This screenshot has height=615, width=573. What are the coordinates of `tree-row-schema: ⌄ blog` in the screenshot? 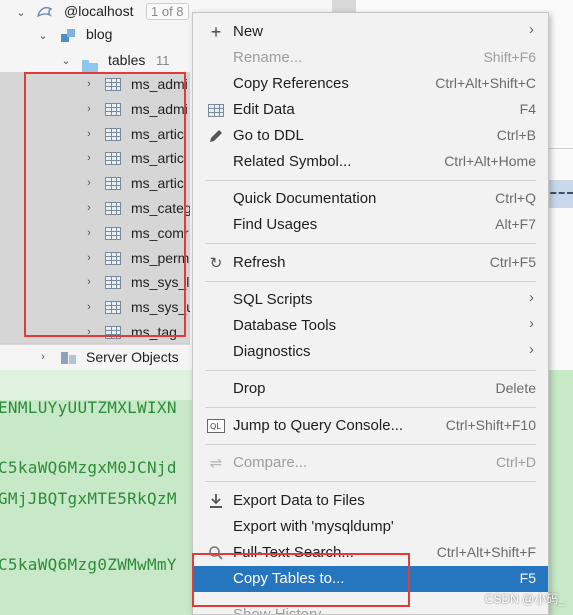 It's located at (105, 35).